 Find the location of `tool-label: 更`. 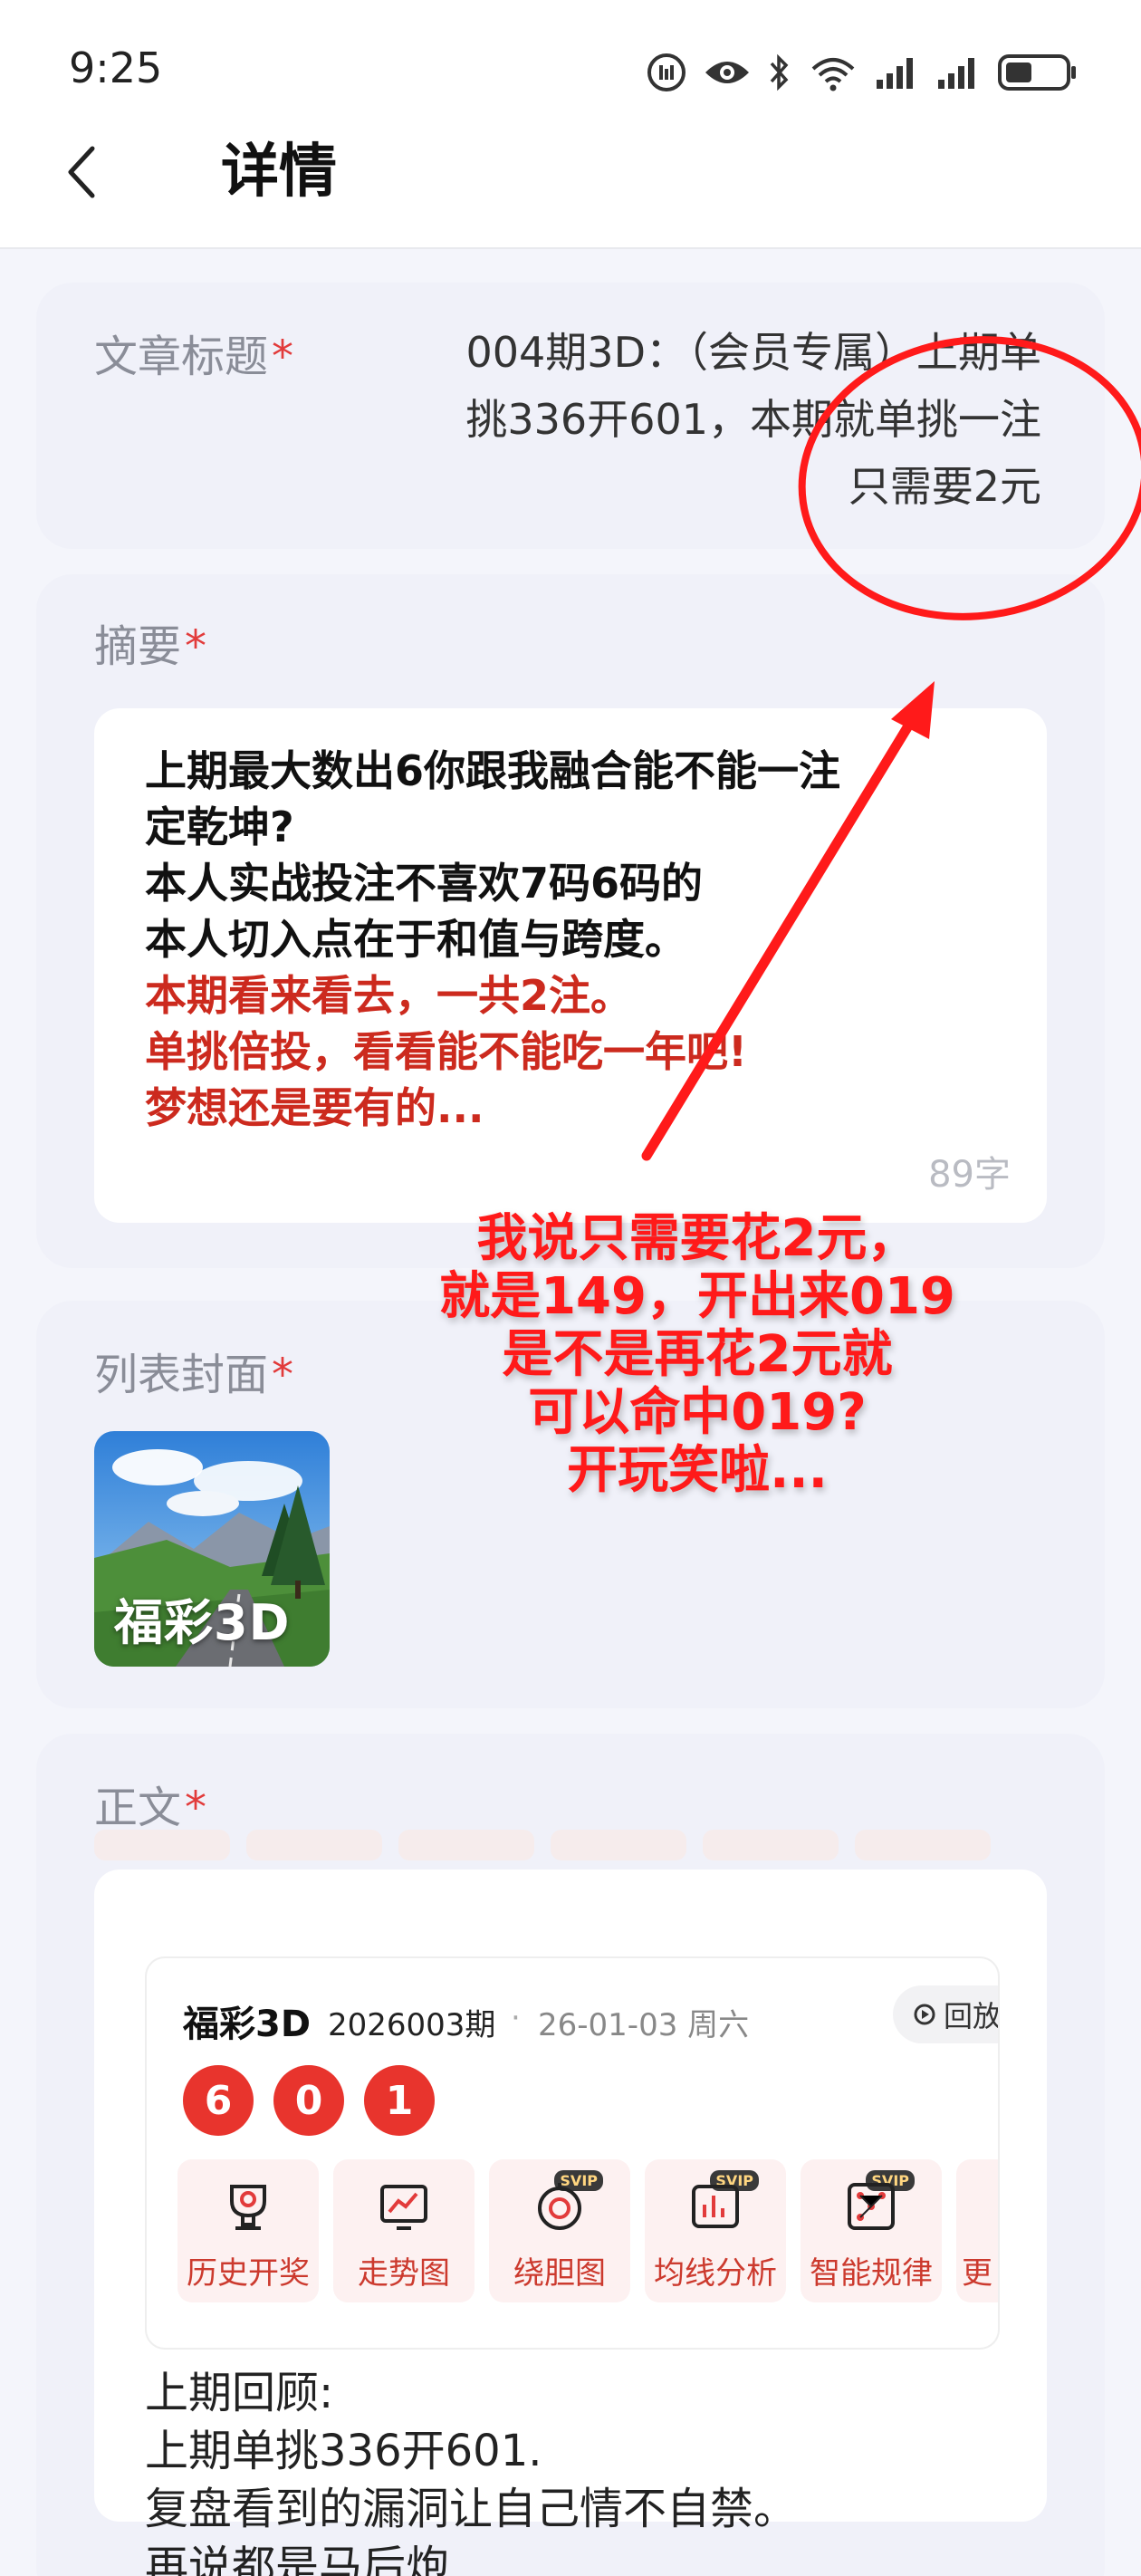

tool-label: 更 is located at coordinates (977, 2273).